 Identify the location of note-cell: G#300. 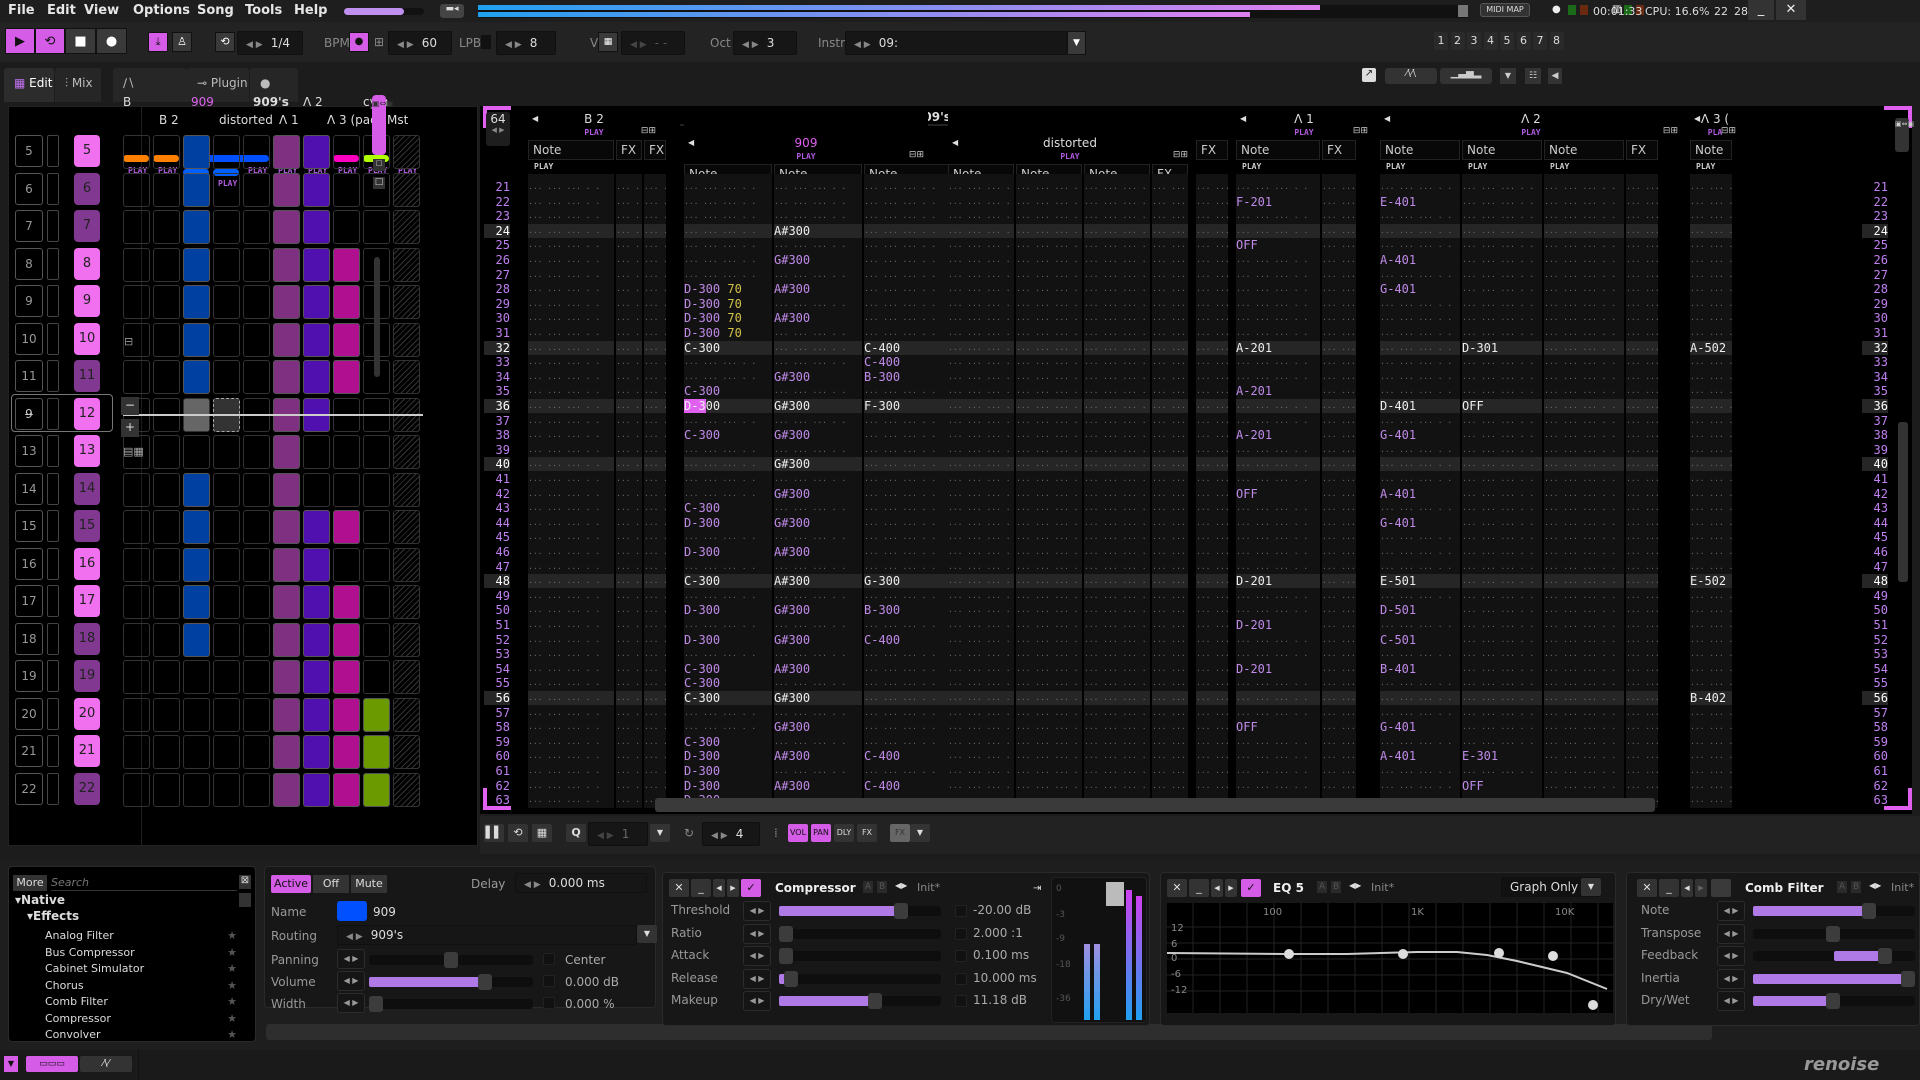
(792, 435).